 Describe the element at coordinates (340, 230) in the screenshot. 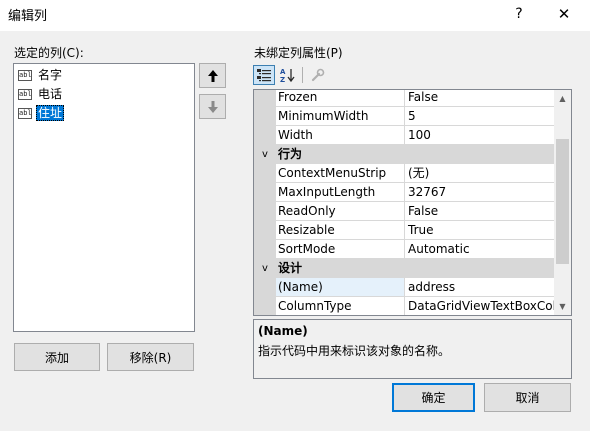

I see `property-name: Resizable` at that location.